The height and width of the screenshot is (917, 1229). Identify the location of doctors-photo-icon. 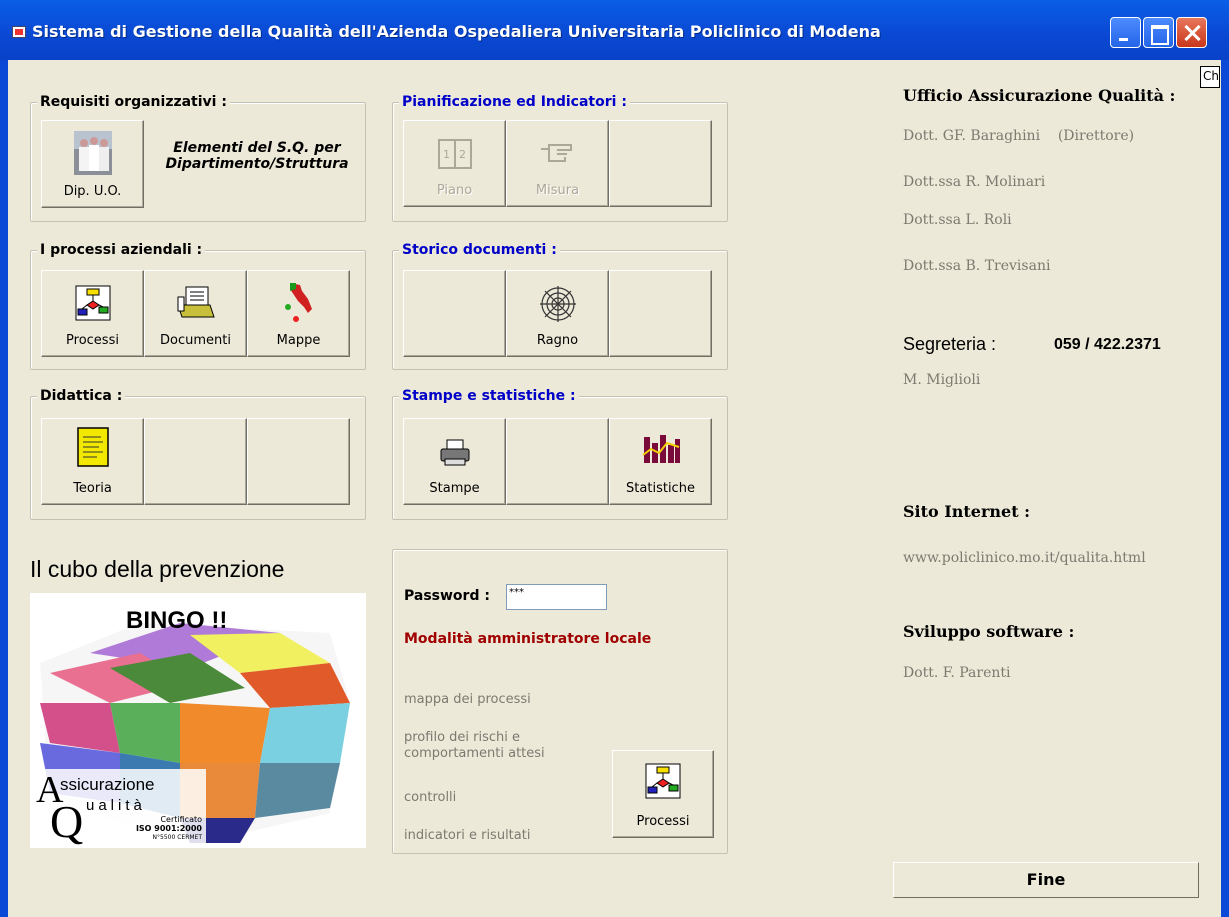
(92, 153).